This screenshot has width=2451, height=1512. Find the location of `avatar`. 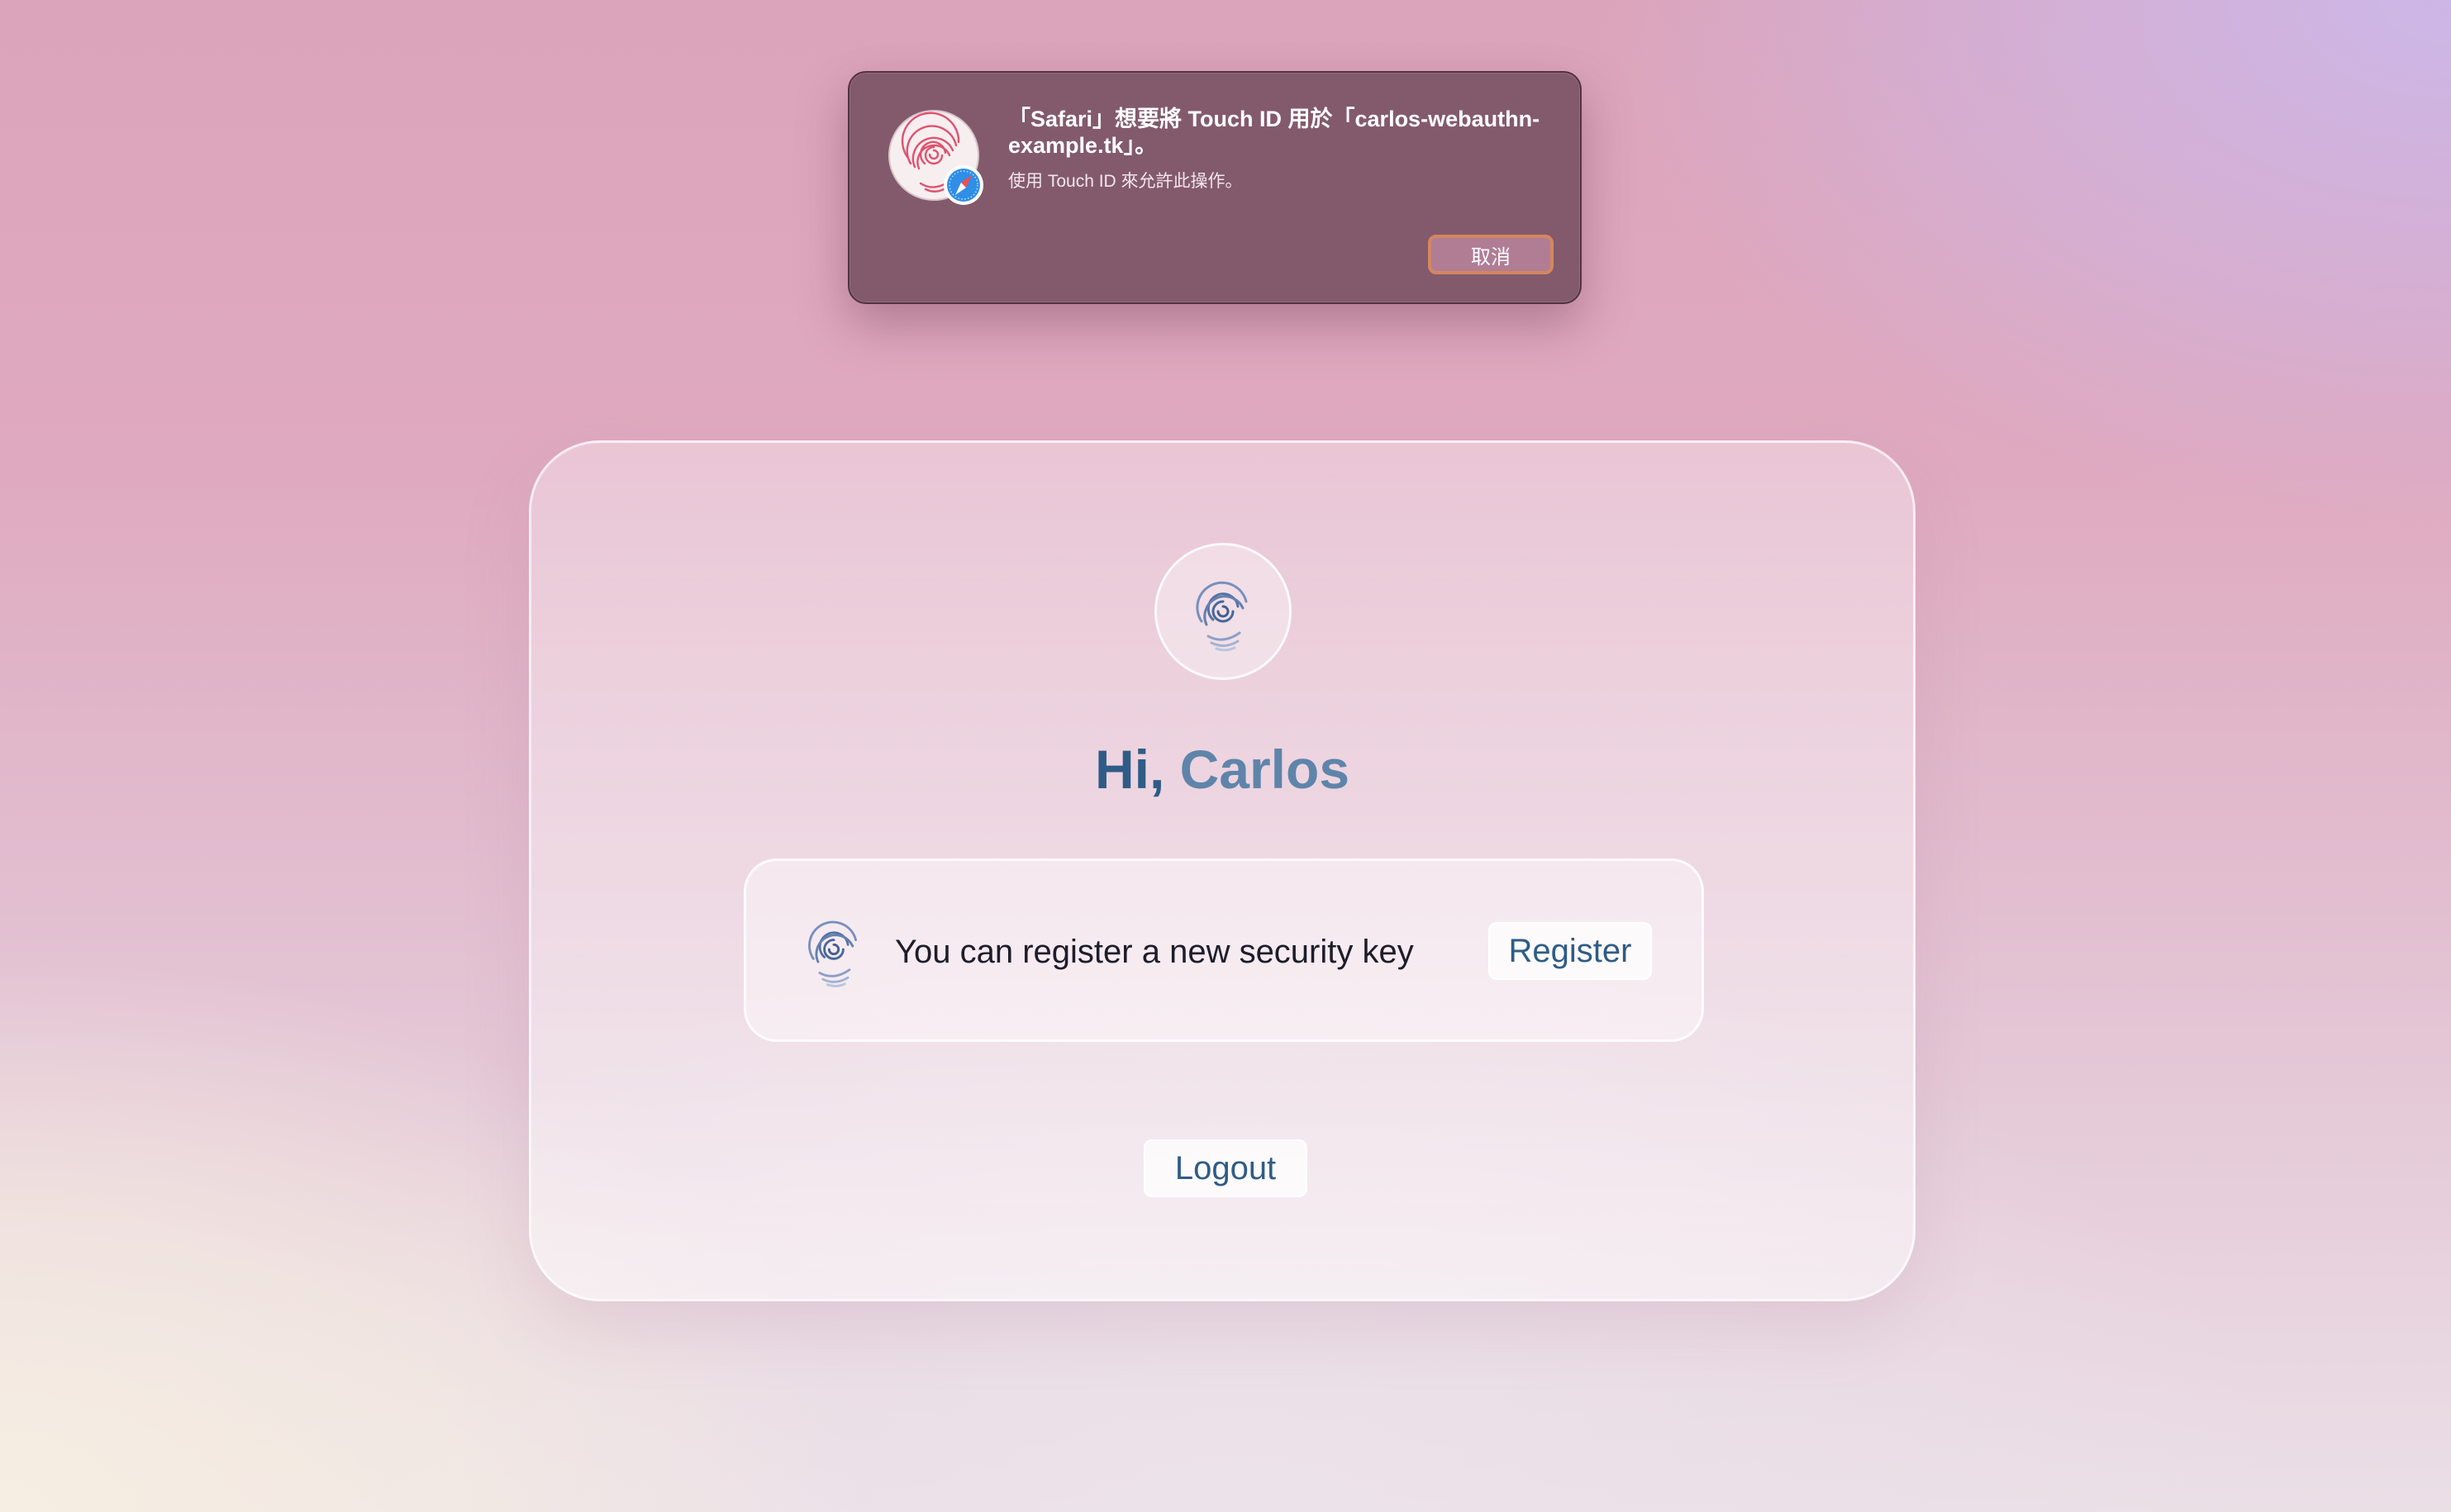

avatar is located at coordinates (1223, 611).